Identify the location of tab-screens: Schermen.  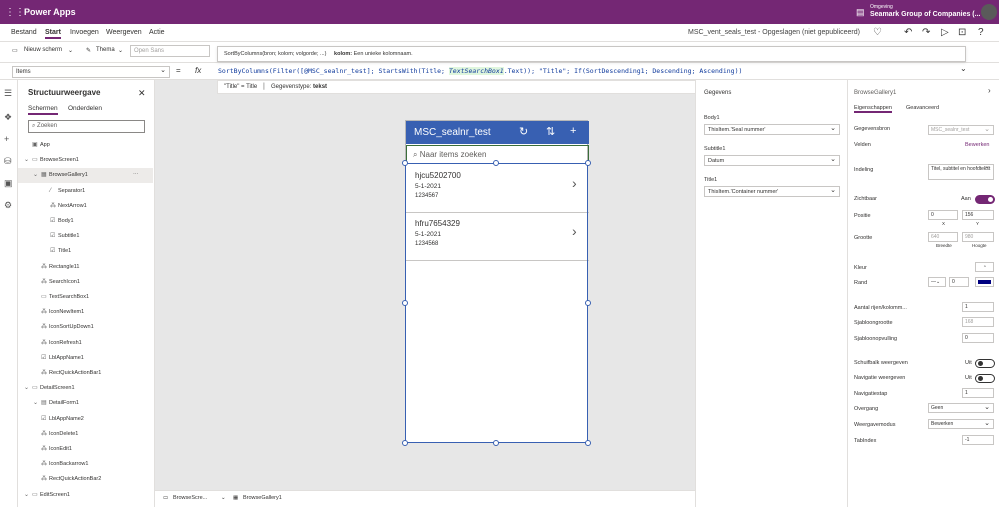
(43, 110).